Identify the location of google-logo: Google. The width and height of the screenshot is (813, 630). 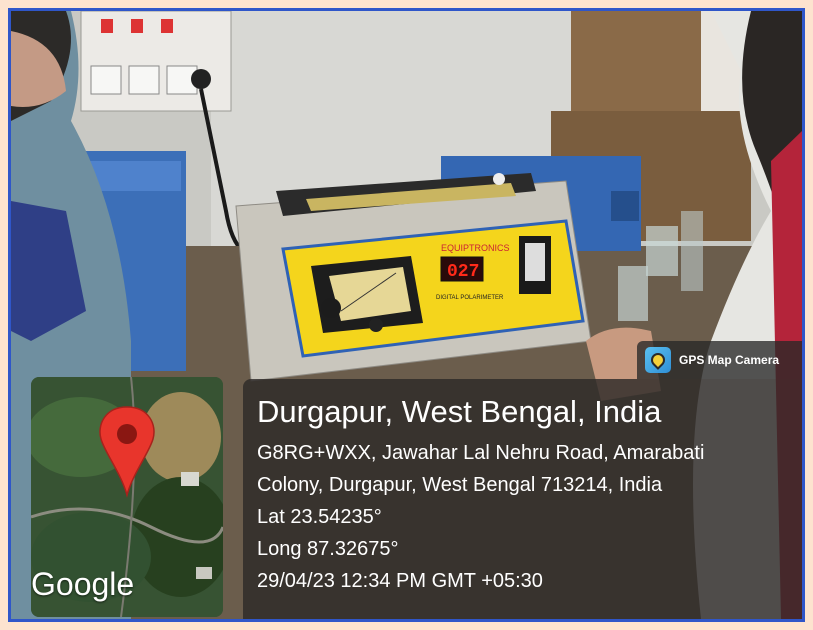
(83, 584).